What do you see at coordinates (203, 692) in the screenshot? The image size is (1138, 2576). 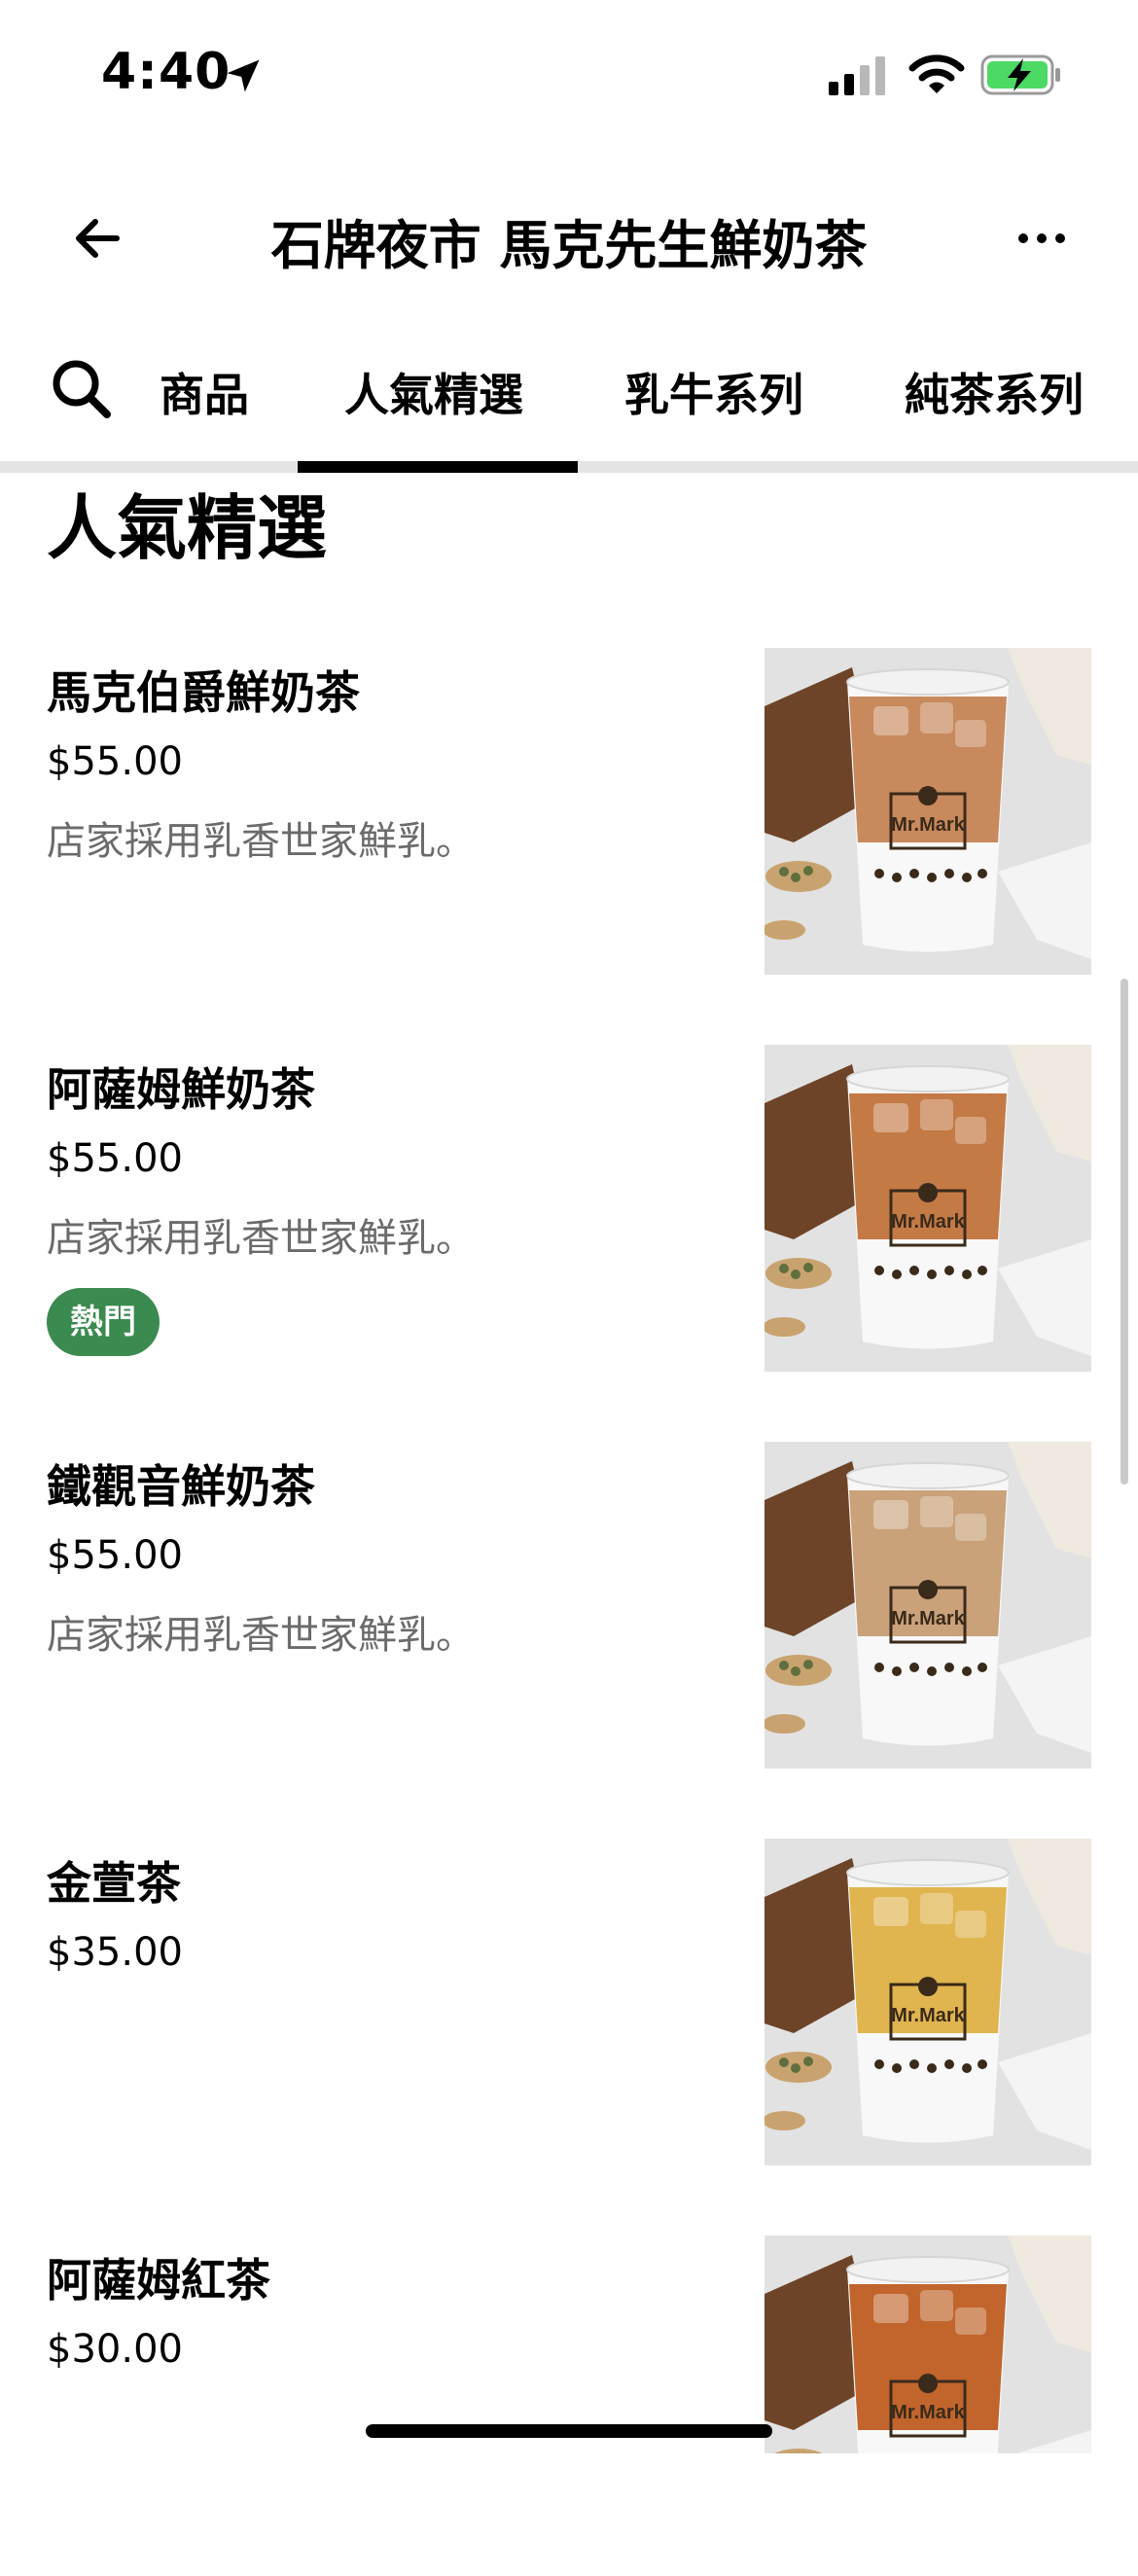 I see `item-name: 馬克伯爵鮮奶茶` at bounding box center [203, 692].